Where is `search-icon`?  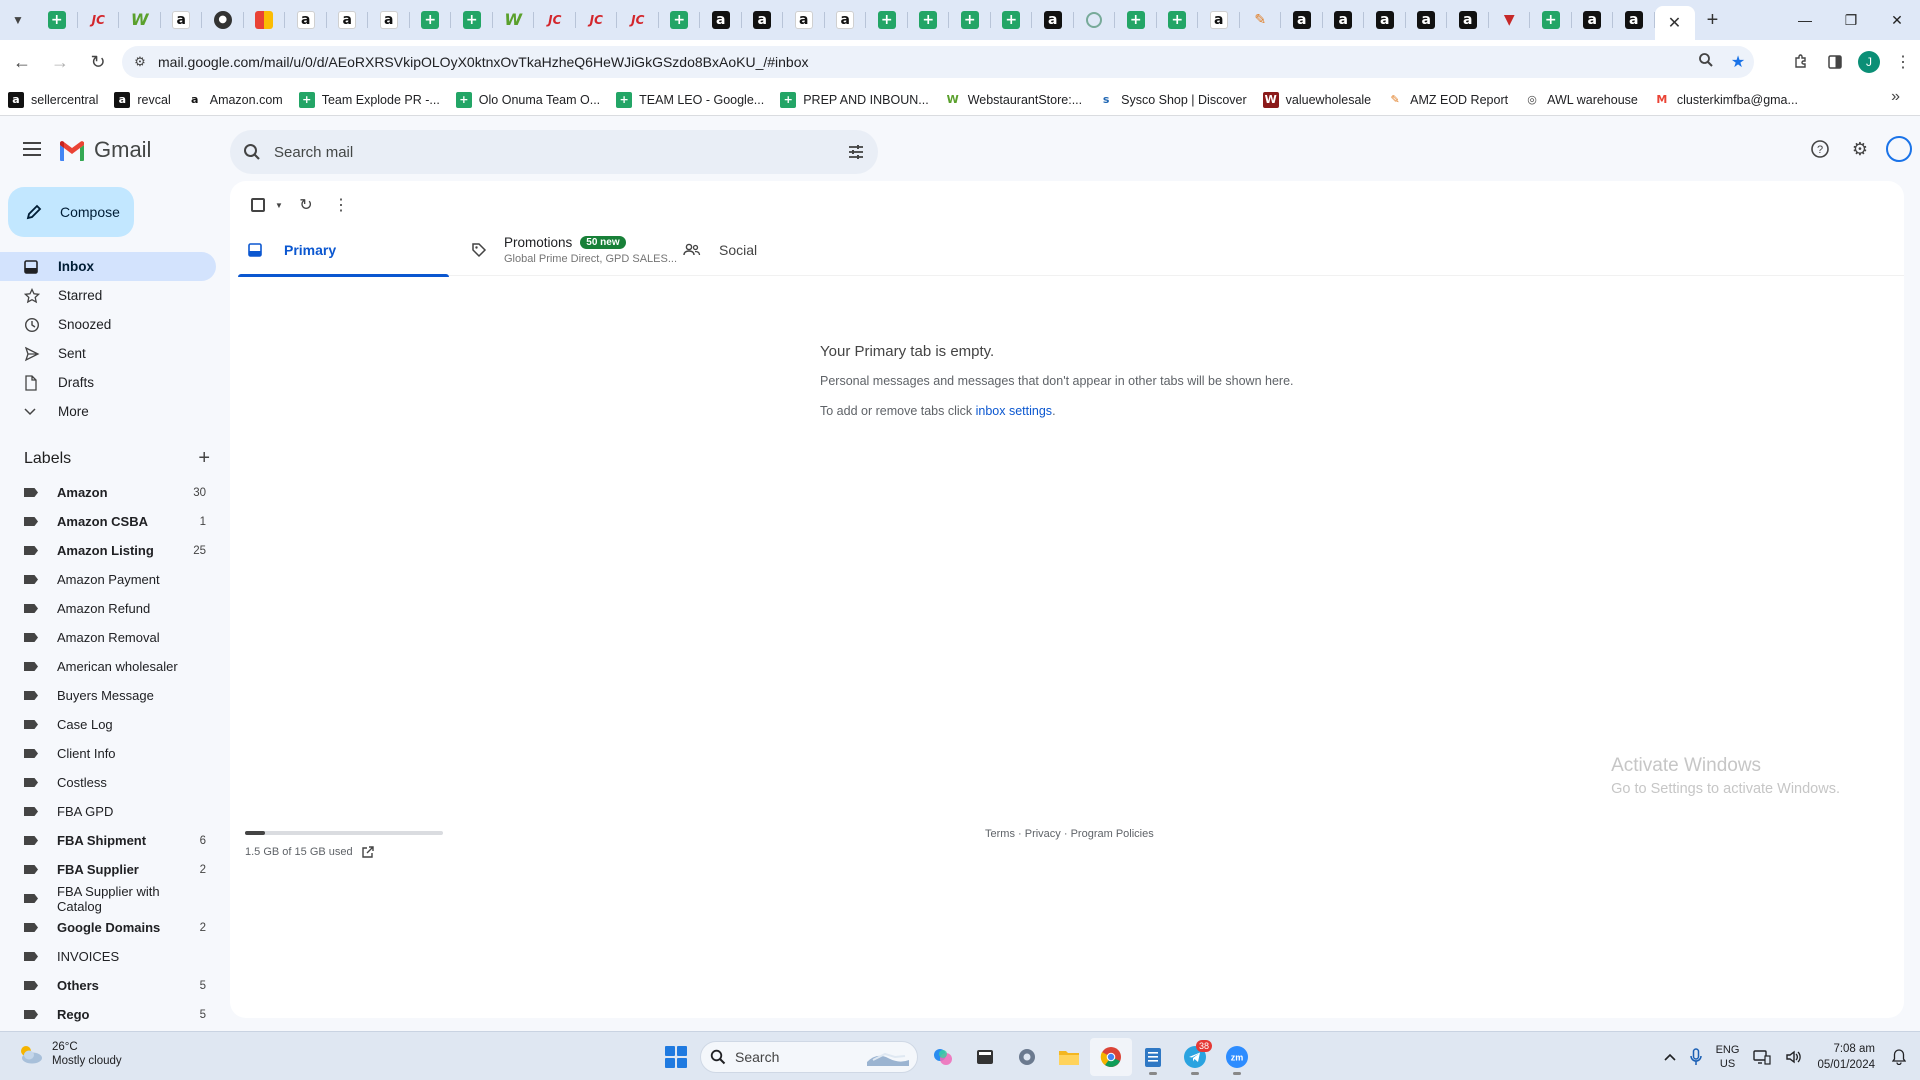
search-icon is located at coordinates (252, 152).